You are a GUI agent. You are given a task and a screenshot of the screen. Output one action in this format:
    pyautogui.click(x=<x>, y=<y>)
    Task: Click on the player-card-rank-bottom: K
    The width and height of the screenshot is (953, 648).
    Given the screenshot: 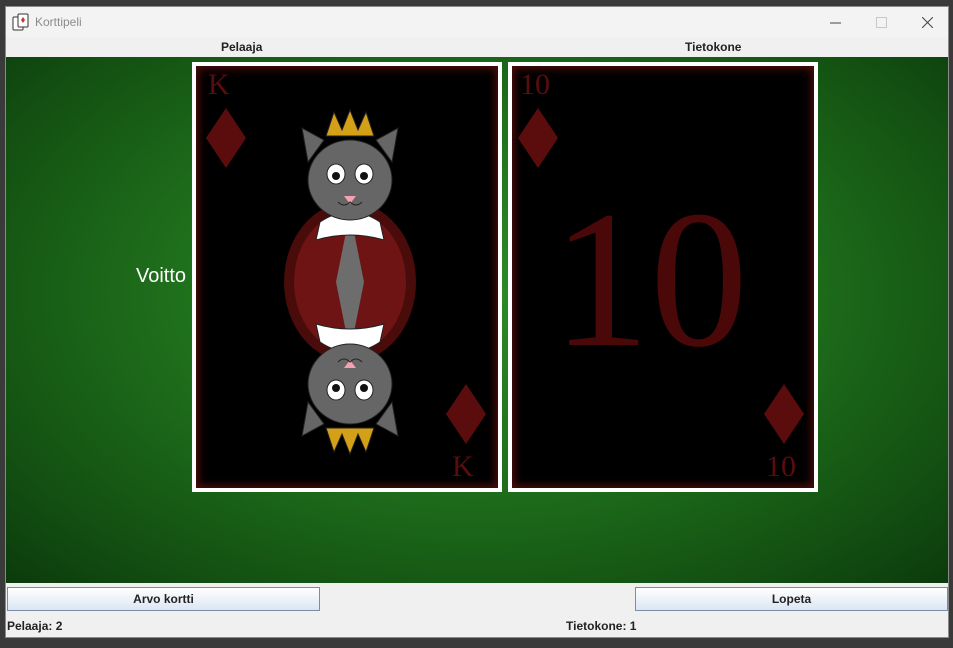 What is the action you would take?
    pyautogui.click(x=463, y=466)
    